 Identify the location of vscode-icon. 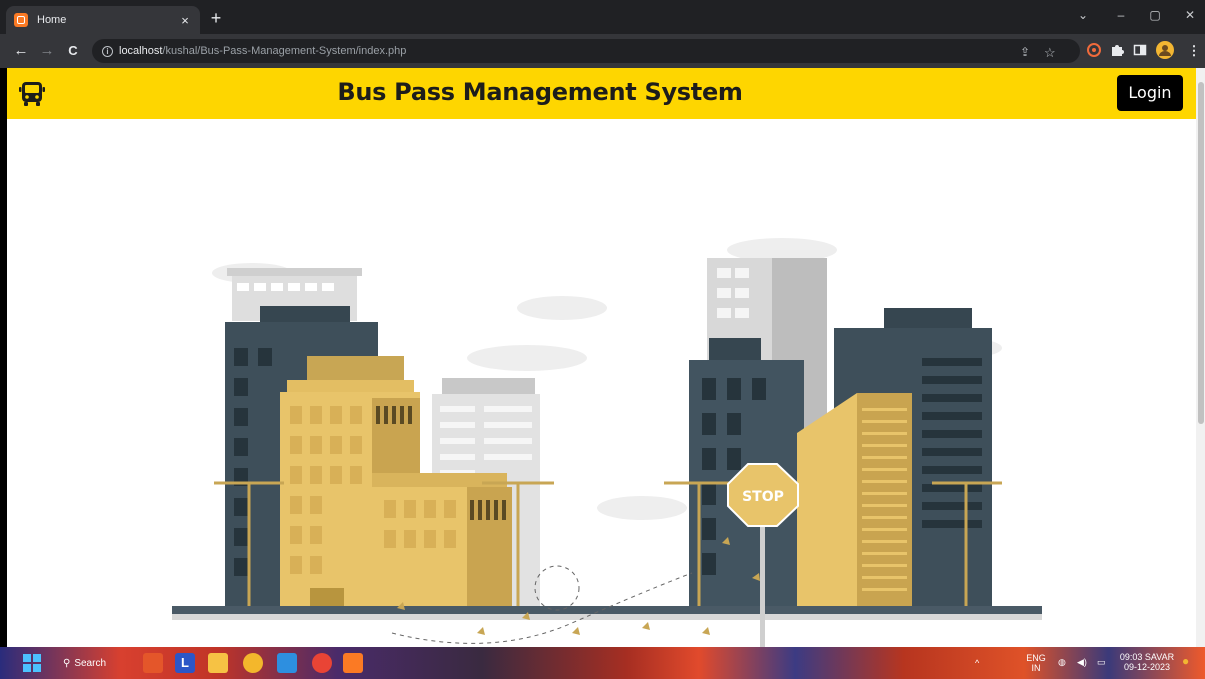
(287, 663).